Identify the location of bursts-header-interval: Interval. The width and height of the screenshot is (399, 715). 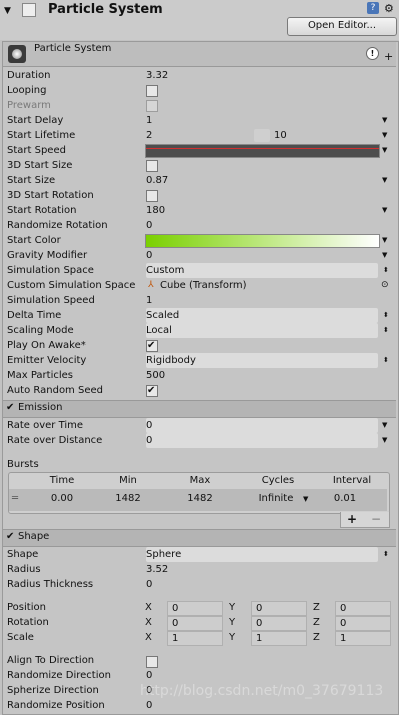
(352, 480).